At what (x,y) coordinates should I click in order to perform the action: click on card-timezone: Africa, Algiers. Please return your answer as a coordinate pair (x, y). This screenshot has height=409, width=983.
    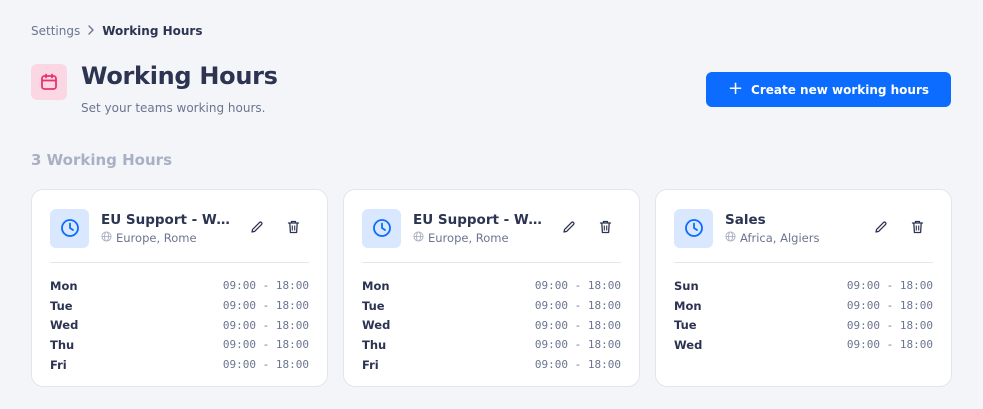
    Looking at the image, I should click on (791, 238).